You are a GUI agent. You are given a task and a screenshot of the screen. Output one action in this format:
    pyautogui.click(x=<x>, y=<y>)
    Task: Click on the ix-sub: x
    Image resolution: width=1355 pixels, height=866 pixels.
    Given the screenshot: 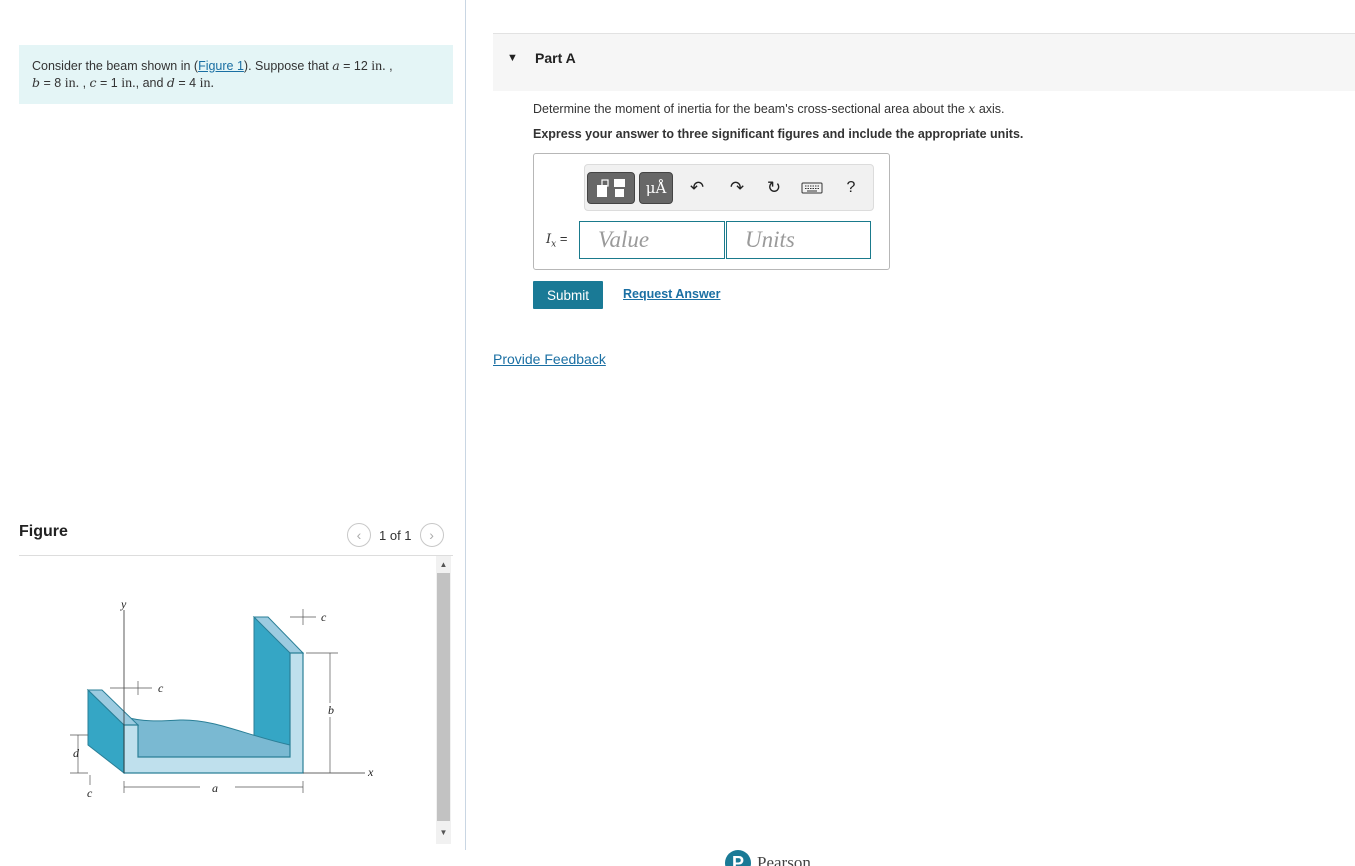 What is the action you would take?
    pyautogui.click(x=554, y=244)
    